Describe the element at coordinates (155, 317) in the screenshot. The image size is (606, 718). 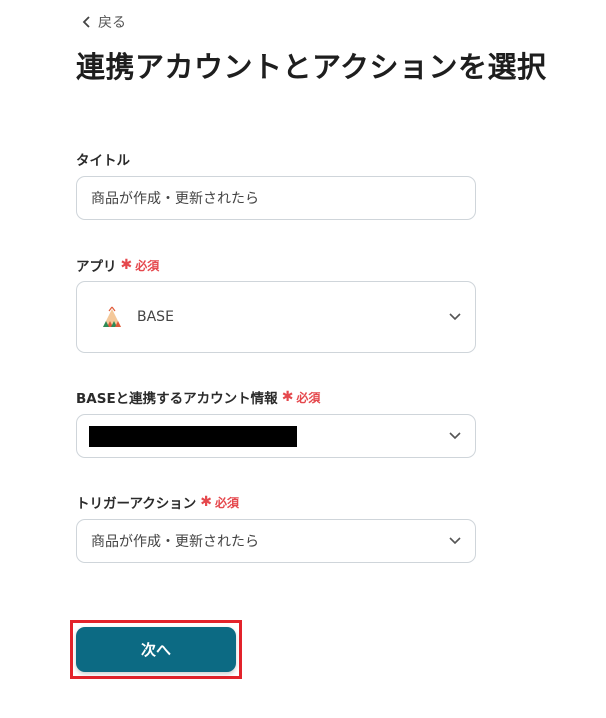
I see `app-value: BASE` at that location.